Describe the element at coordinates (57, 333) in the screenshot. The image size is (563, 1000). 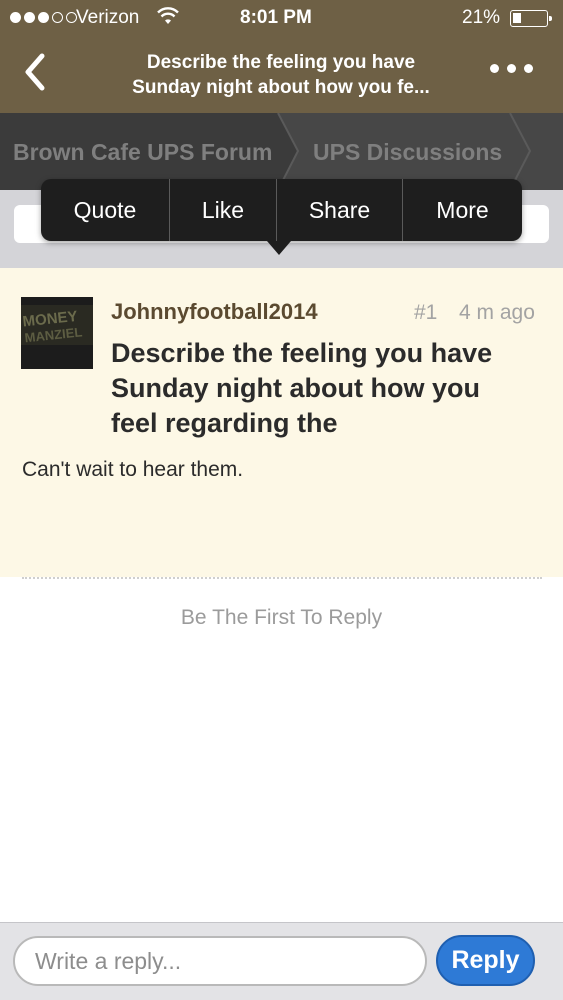
I see `avatar: MONEY MANZIEL` at that location.